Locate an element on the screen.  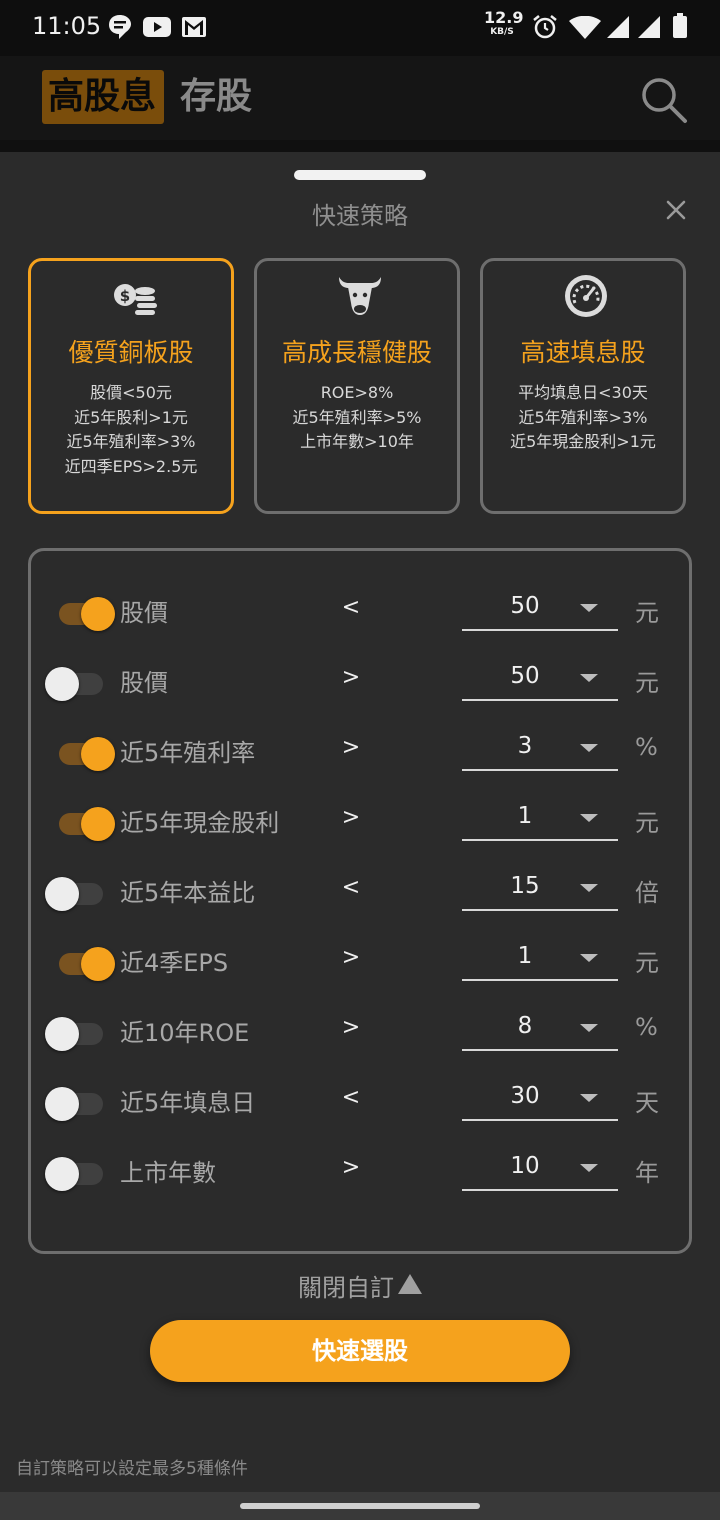
speedometer-icon is located at coordinates (586, 296).